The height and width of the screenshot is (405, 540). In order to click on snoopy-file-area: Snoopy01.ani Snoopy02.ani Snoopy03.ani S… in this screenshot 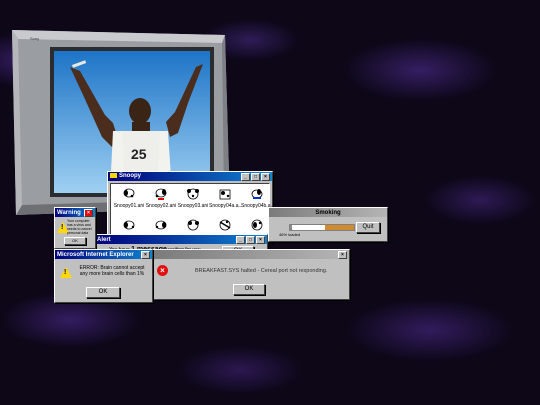, I will do `click(192, 211)`.